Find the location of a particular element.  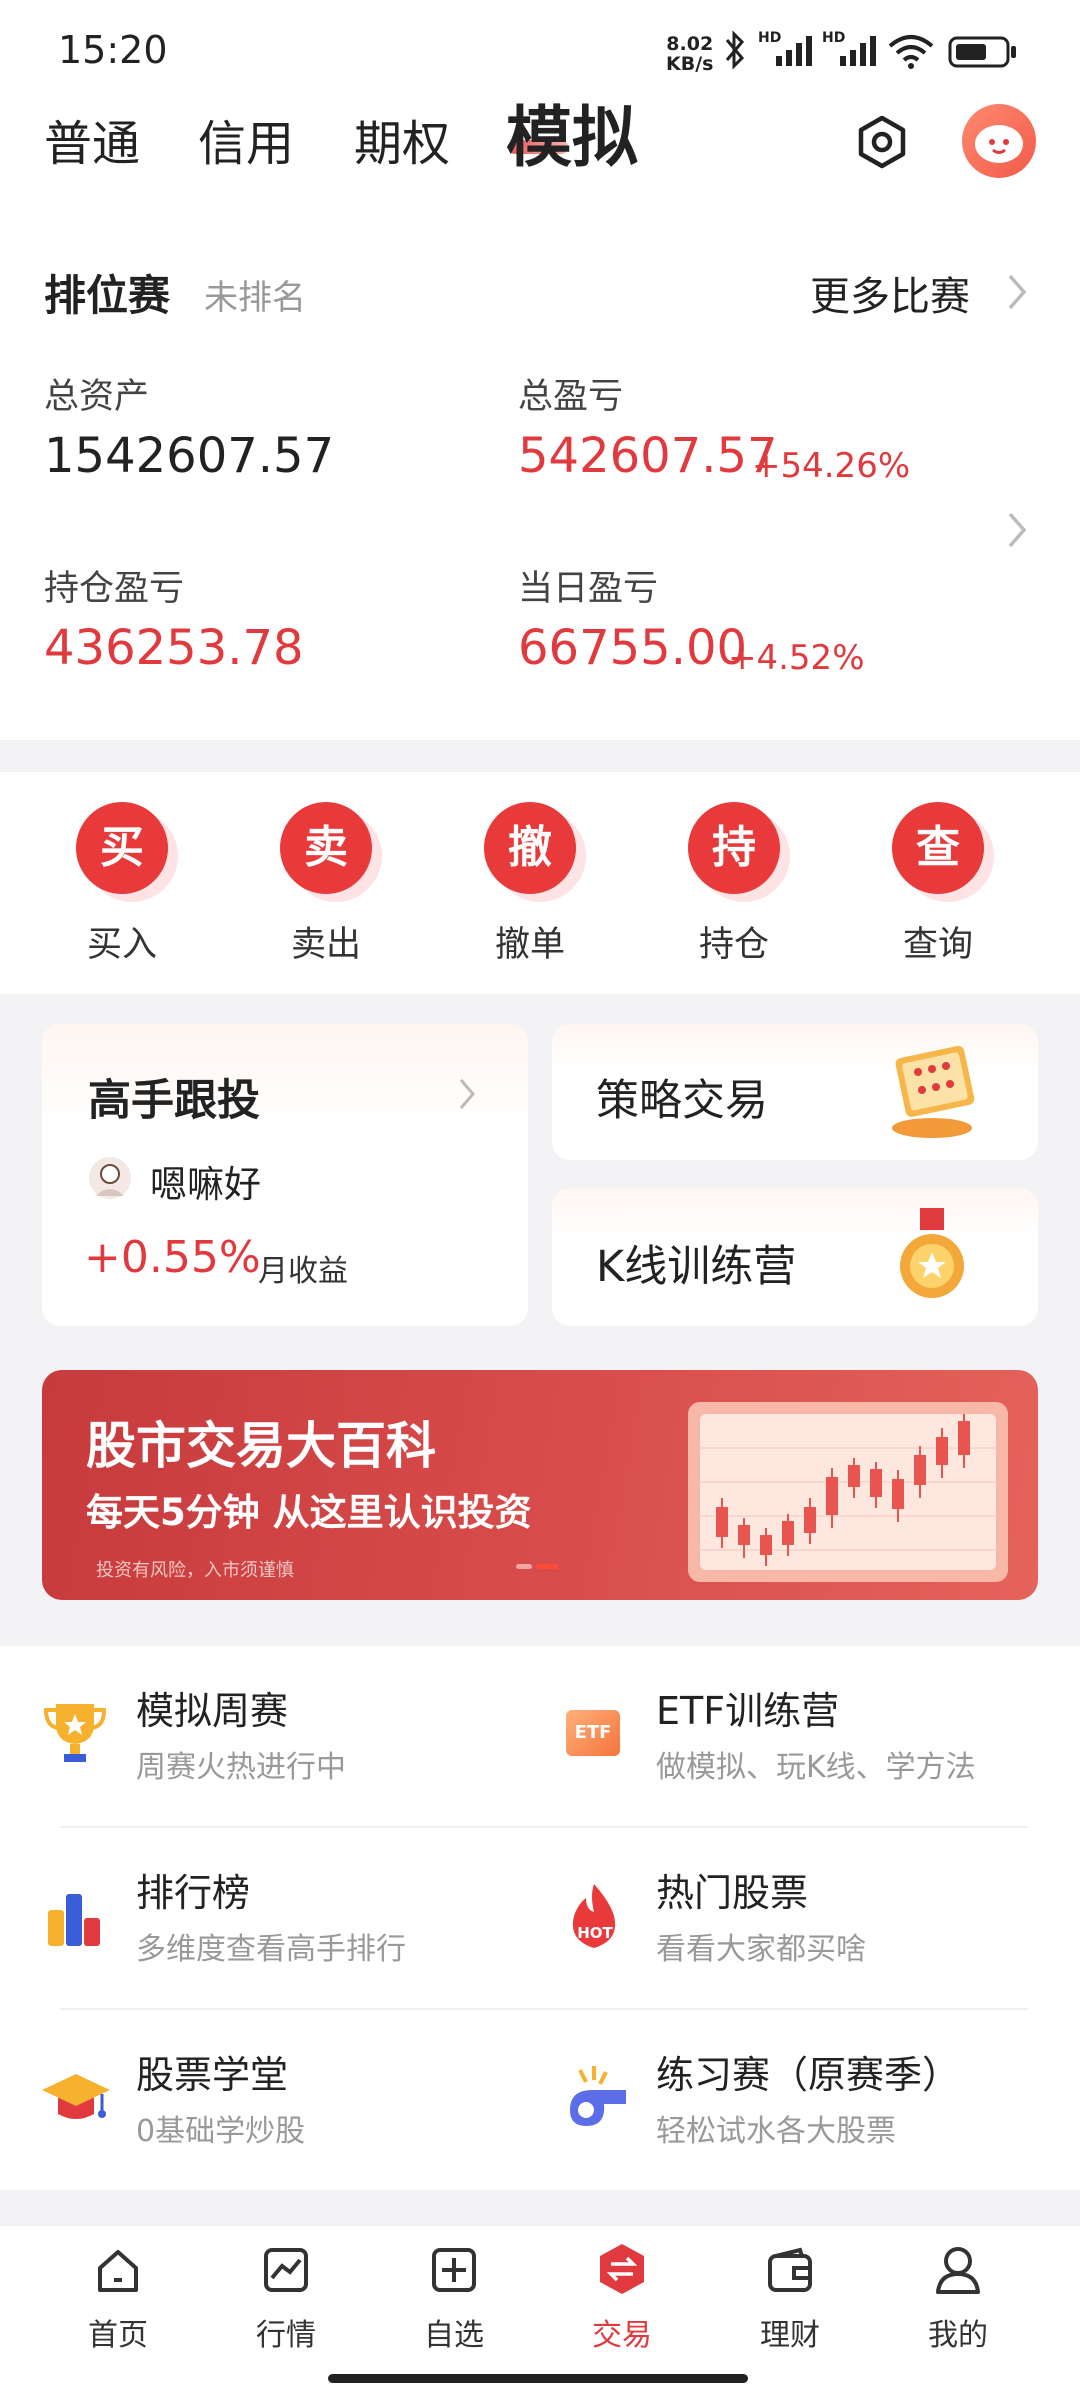

stock-school-title: 股票学堂 is located at coordinates (212, 2075).